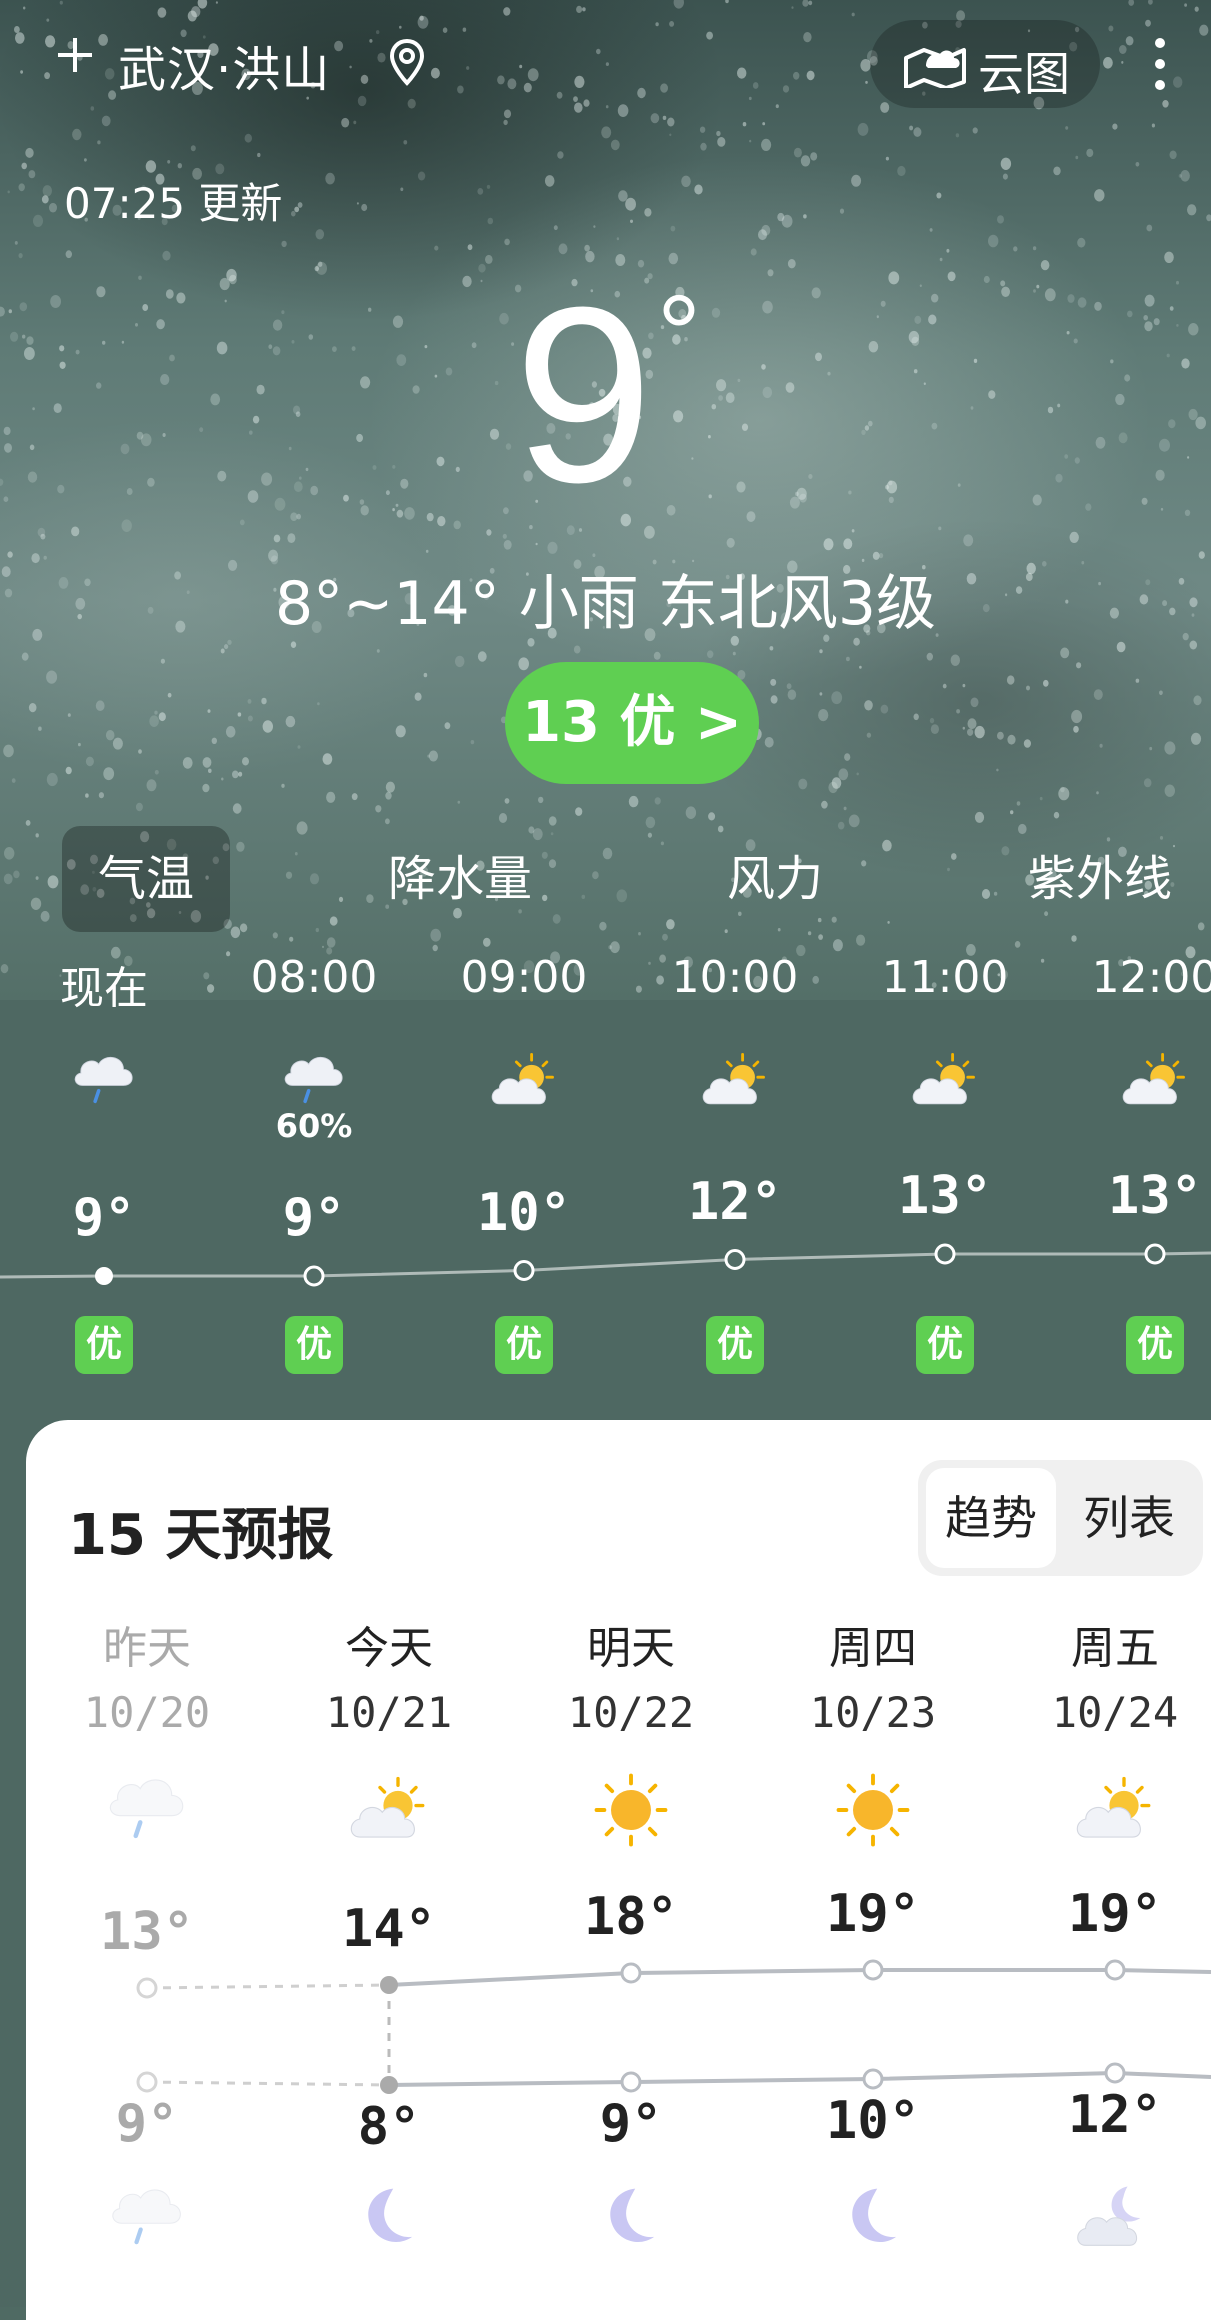  I want to click on top-bar: 武汉·洪山 云图, so click(605, 65).